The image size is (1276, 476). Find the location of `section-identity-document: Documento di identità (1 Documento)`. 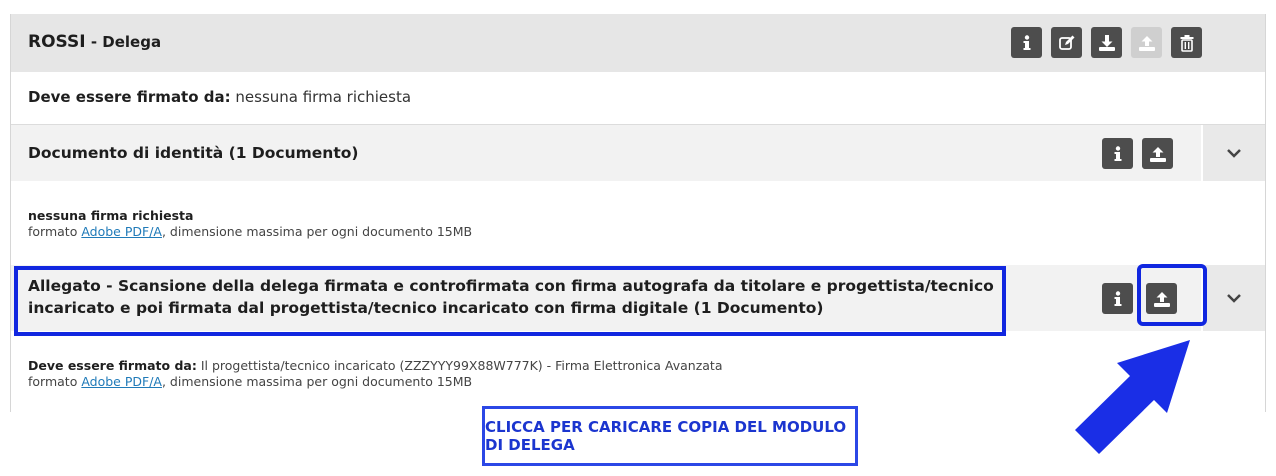

section-identity-document: Documento di identità (1 Documento) is located at coordinates (606, 153).